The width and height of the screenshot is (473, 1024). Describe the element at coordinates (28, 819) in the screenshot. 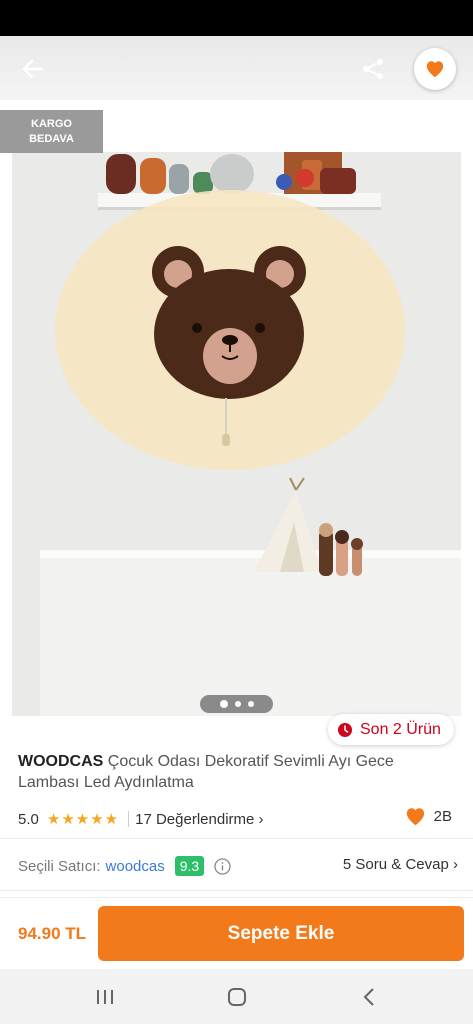

I see `rating-score: 5.0` at that location.